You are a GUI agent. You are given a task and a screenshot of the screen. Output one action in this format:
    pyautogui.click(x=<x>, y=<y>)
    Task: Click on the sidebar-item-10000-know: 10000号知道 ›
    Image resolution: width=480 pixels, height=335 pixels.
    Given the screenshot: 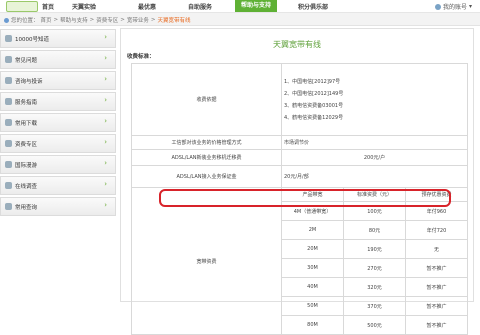 What is the action you would take?
    pyautogui.click(x=58, y=38)
    